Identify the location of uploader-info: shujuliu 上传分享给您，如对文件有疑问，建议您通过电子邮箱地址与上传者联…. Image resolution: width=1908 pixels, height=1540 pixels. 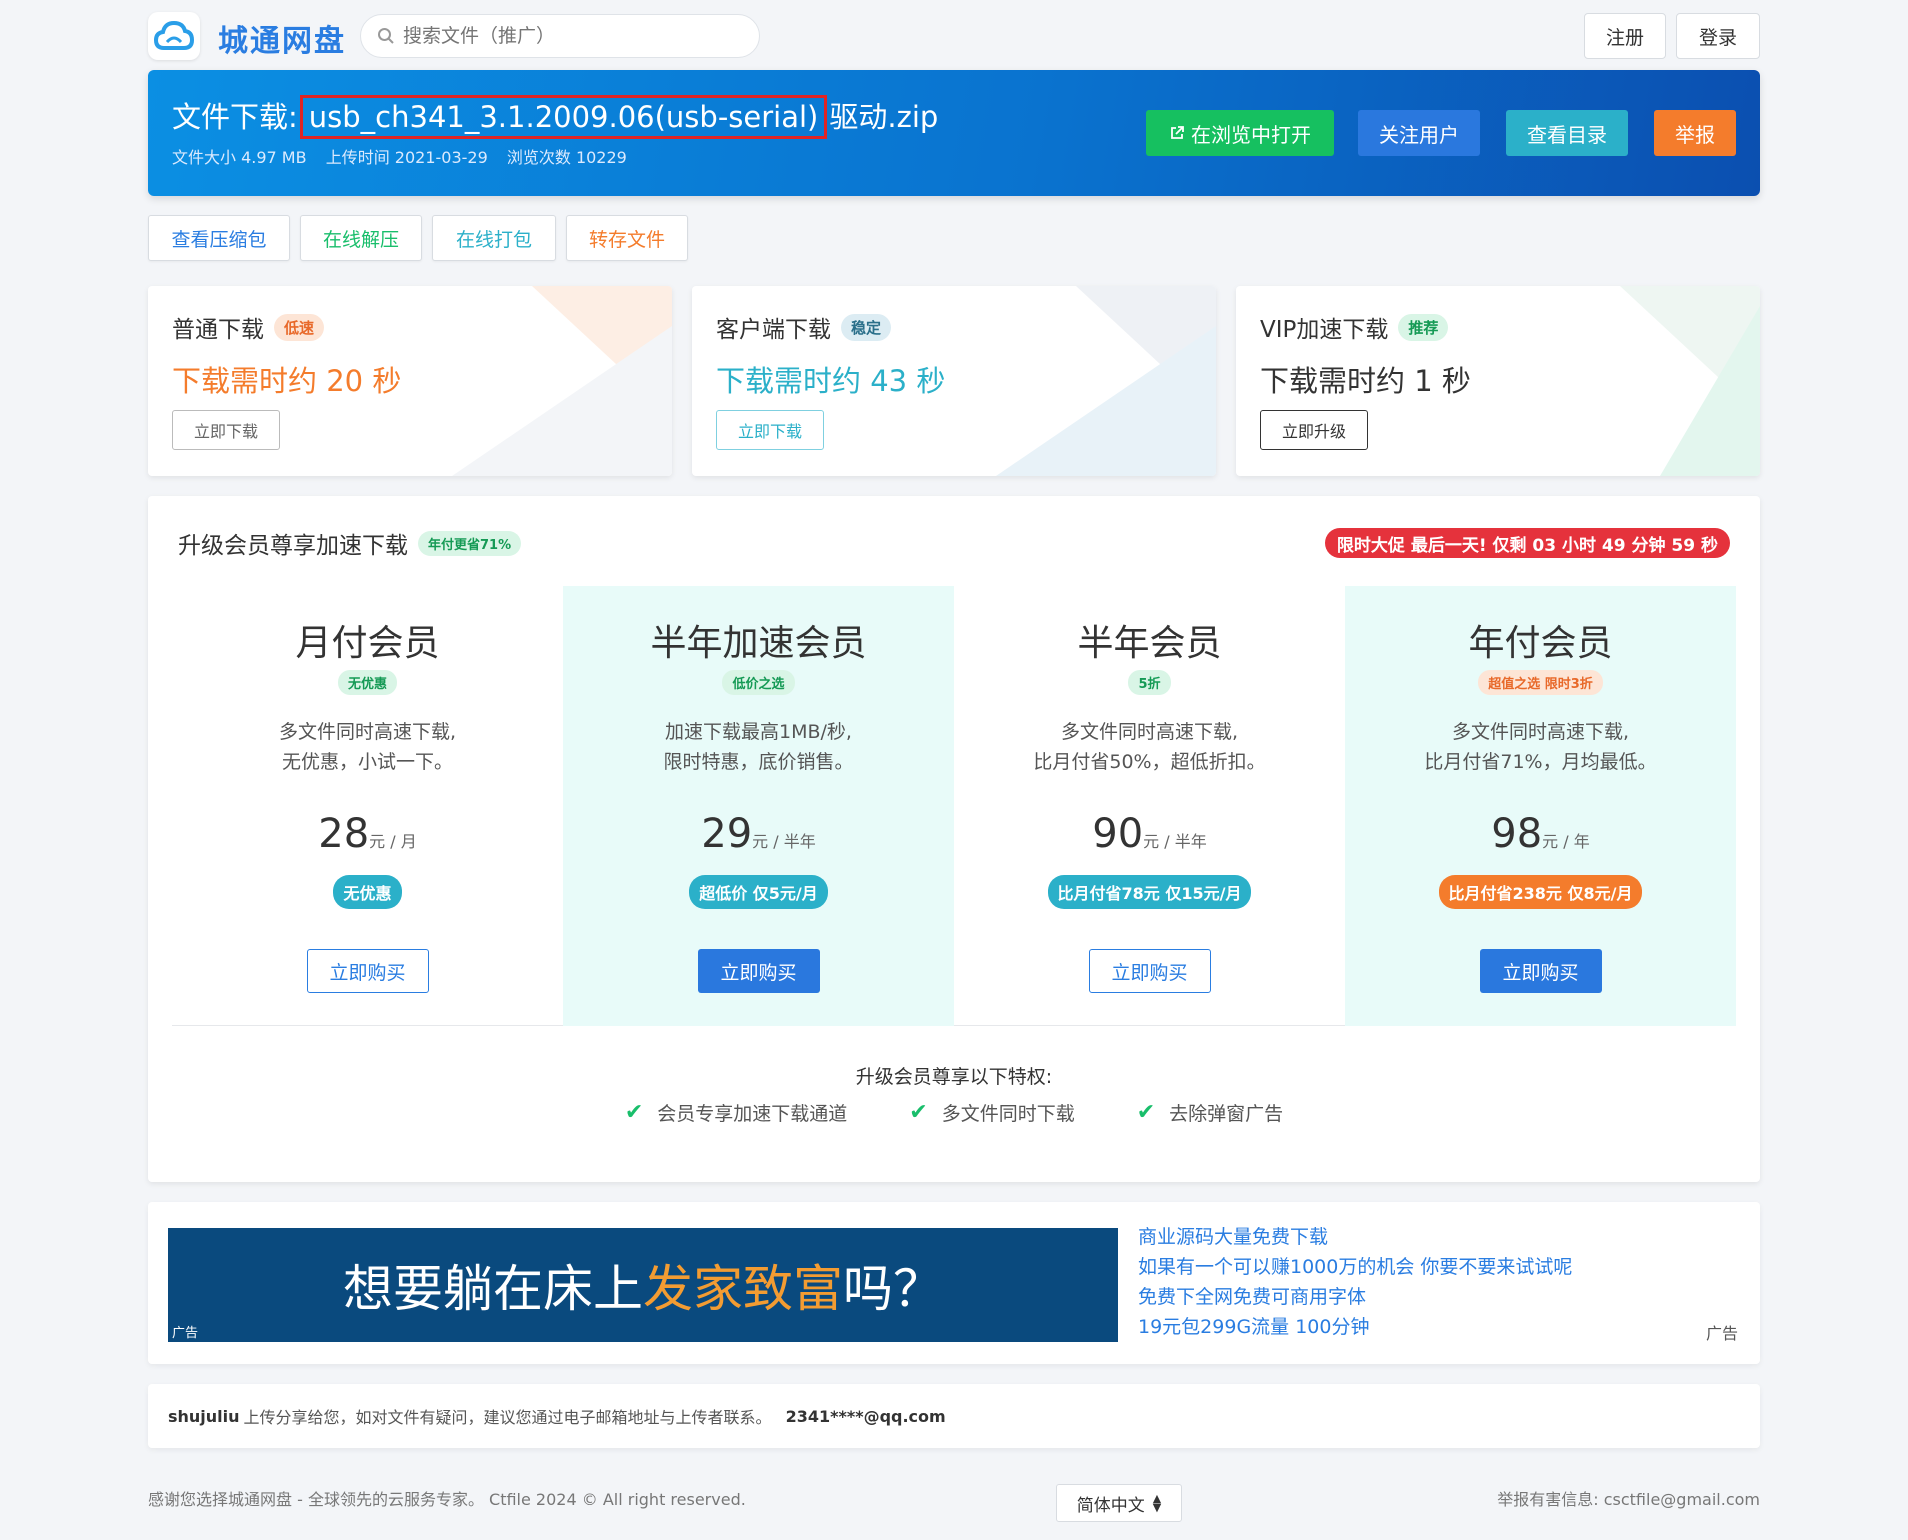
(954, 1416).